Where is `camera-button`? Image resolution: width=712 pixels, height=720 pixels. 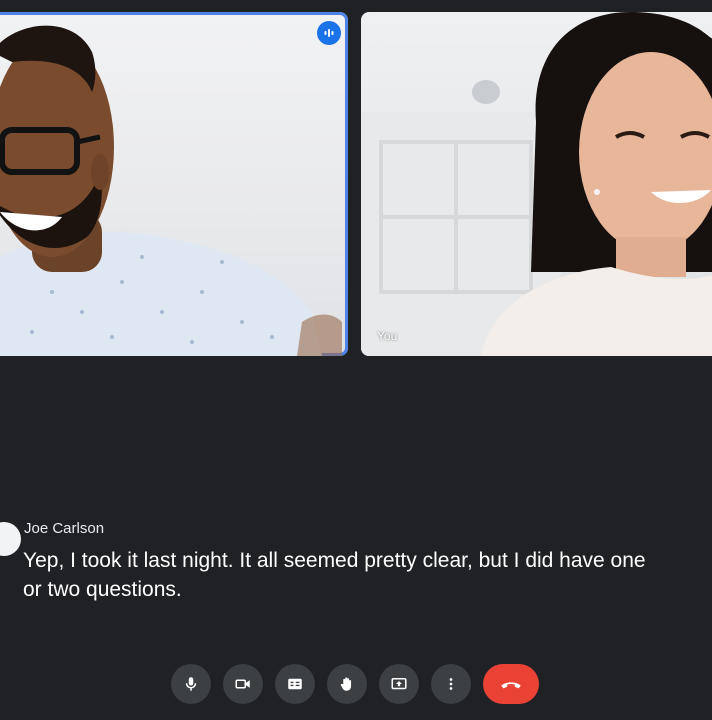 camera-button is located at coordinates (243, 684).